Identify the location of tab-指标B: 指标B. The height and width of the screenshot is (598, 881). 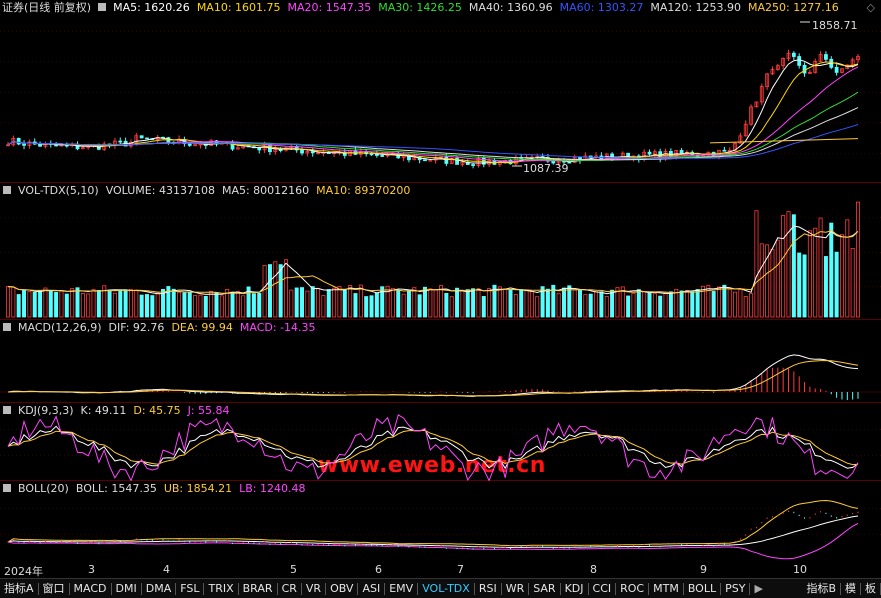
(821, 588).